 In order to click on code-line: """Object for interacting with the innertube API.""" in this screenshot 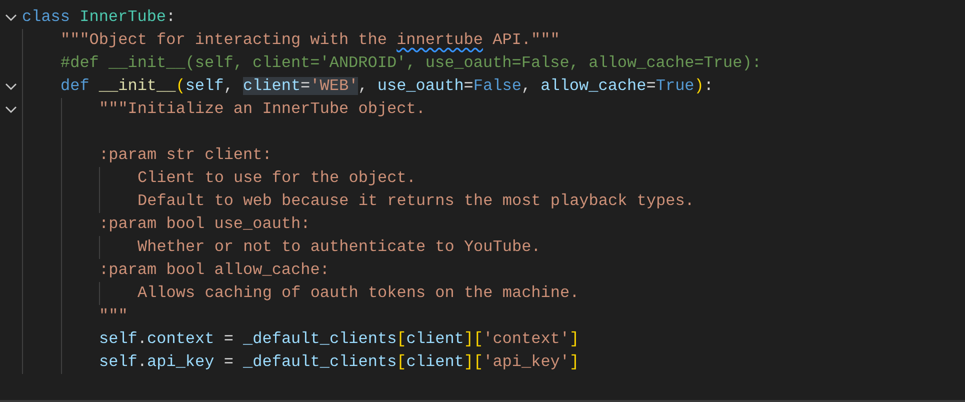, I will do `click(310, 40)`.